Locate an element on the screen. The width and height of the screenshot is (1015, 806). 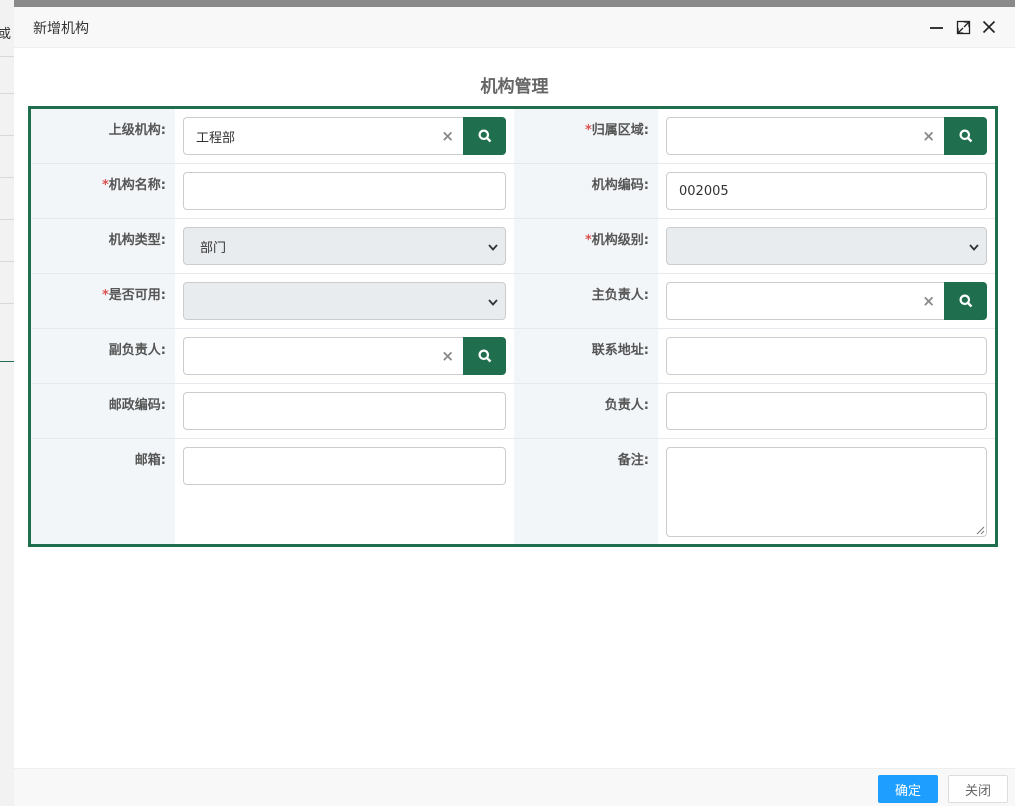
parent-org-search-button is located at coordinates (484, 136).